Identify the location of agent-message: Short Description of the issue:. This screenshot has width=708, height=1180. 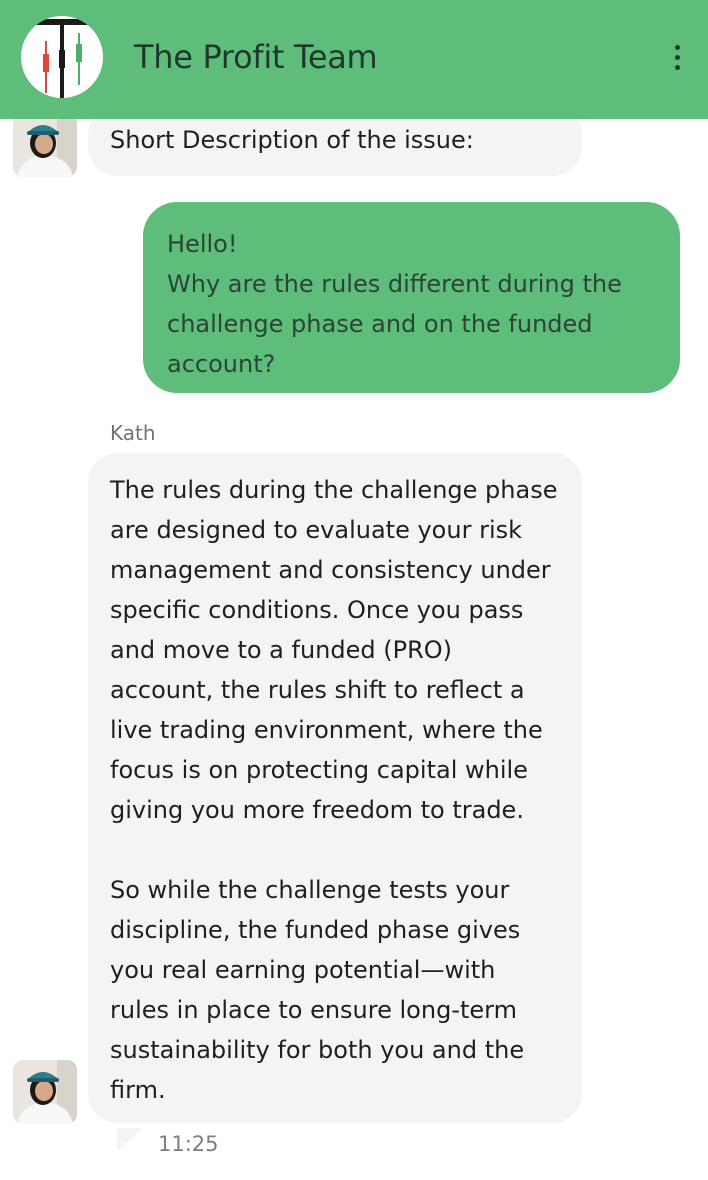
(335, 147).